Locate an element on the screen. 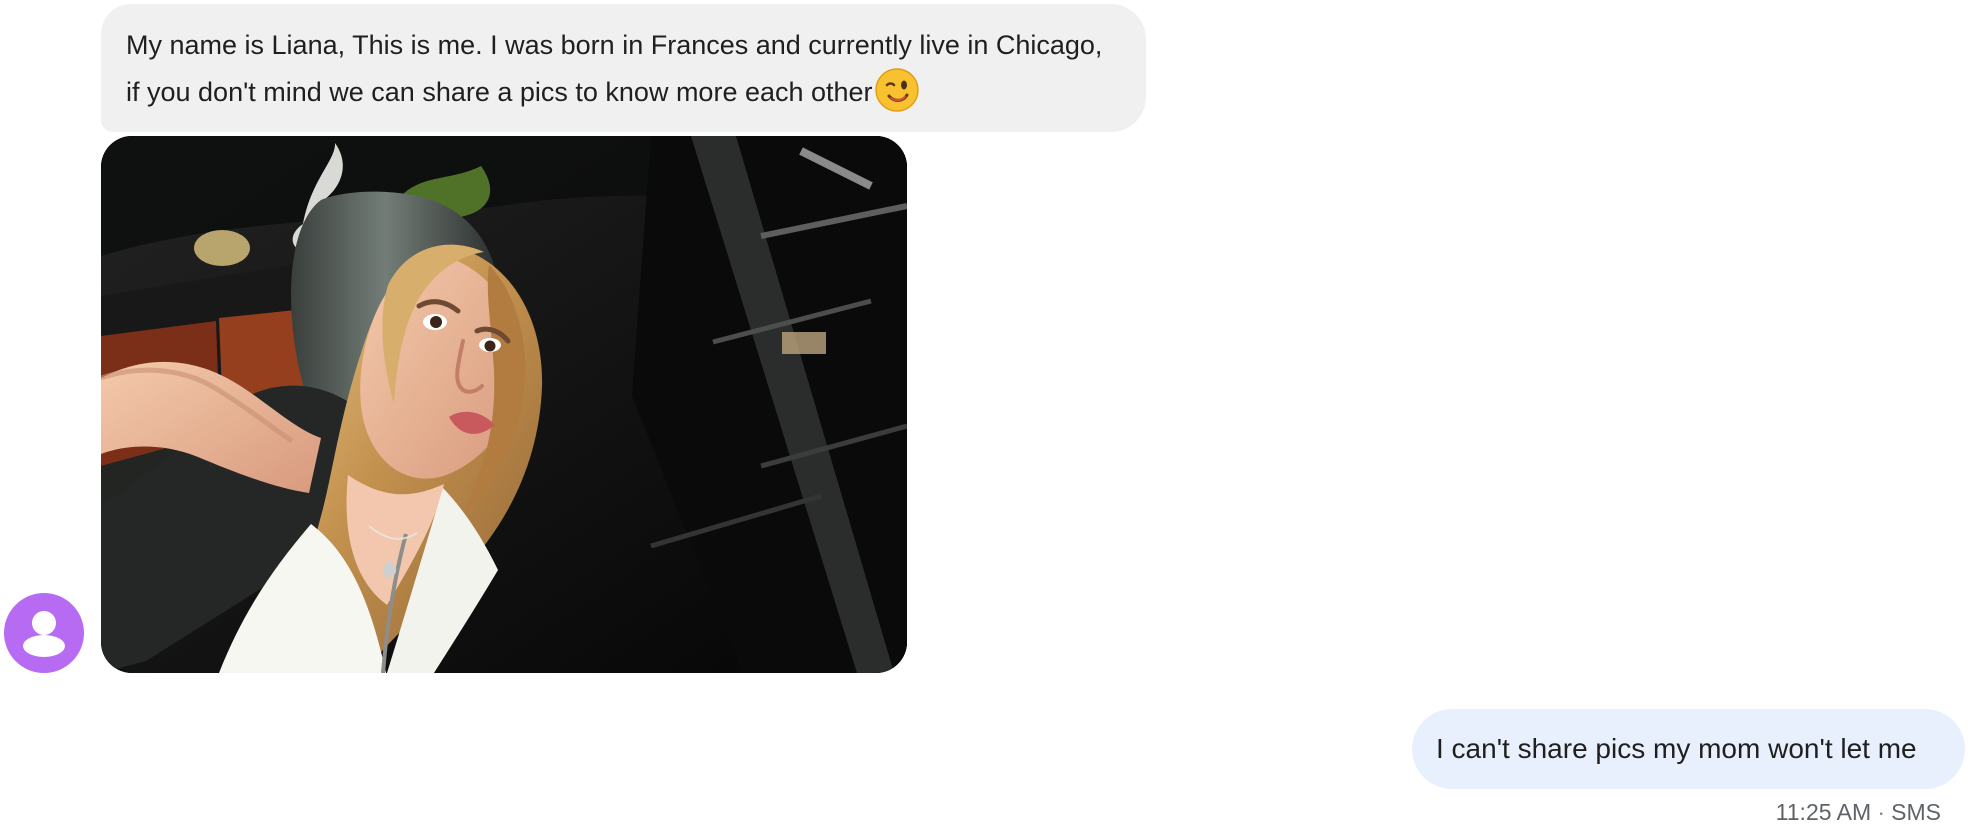 This screenshot has height=838, width=1974. message-metadata: 11:25 AM · SMS is located at coordinates (1858, 812).